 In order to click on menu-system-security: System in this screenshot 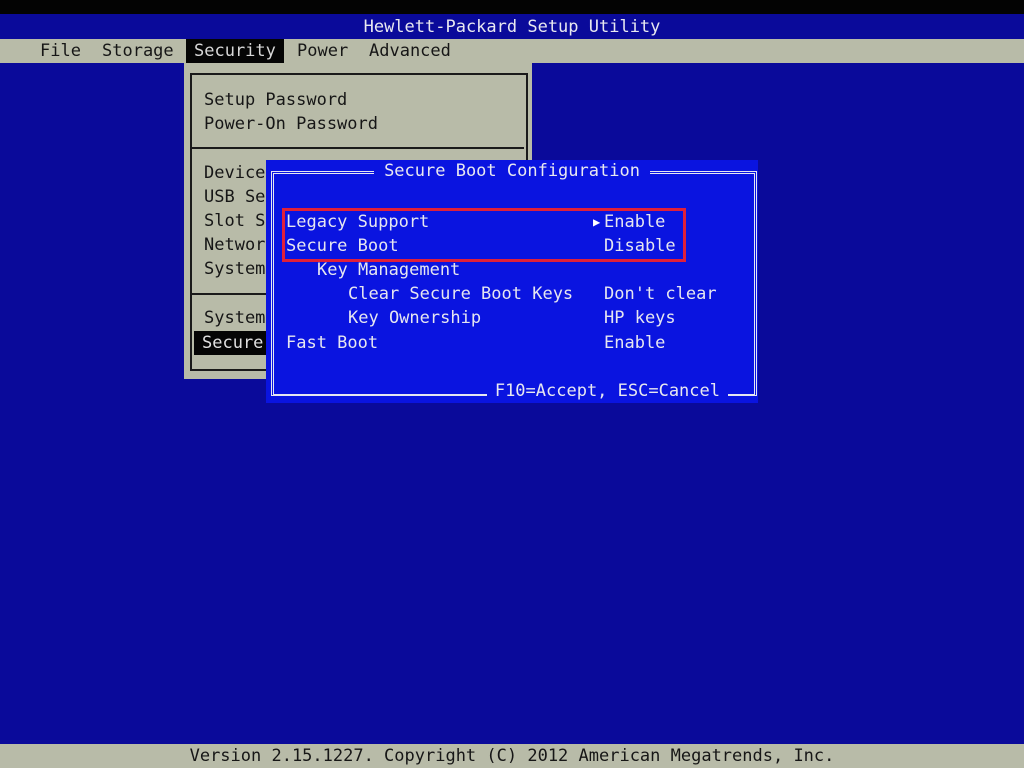, I will do `click(234, 318)`.